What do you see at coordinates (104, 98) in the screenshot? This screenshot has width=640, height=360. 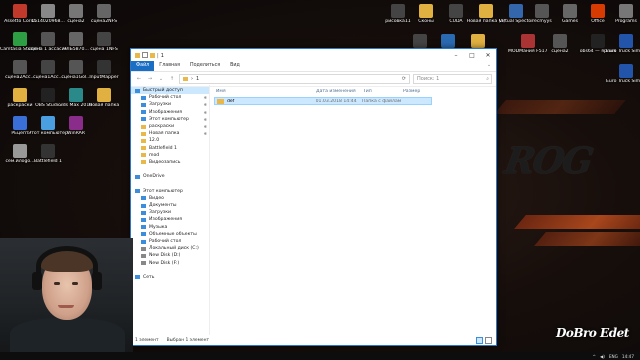 I see `desktop-icon: Новая папка` at bounding box center [104, 98].